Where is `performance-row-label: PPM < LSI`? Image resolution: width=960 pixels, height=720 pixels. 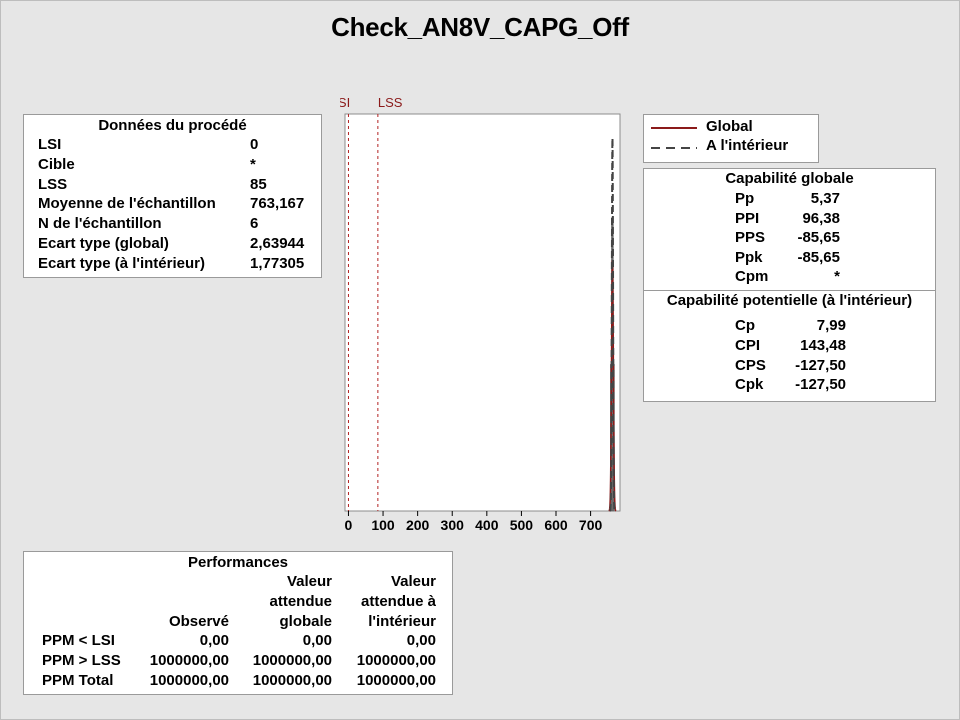 performance-row-label: PPM < LSI is located at coordinates (78, 640).